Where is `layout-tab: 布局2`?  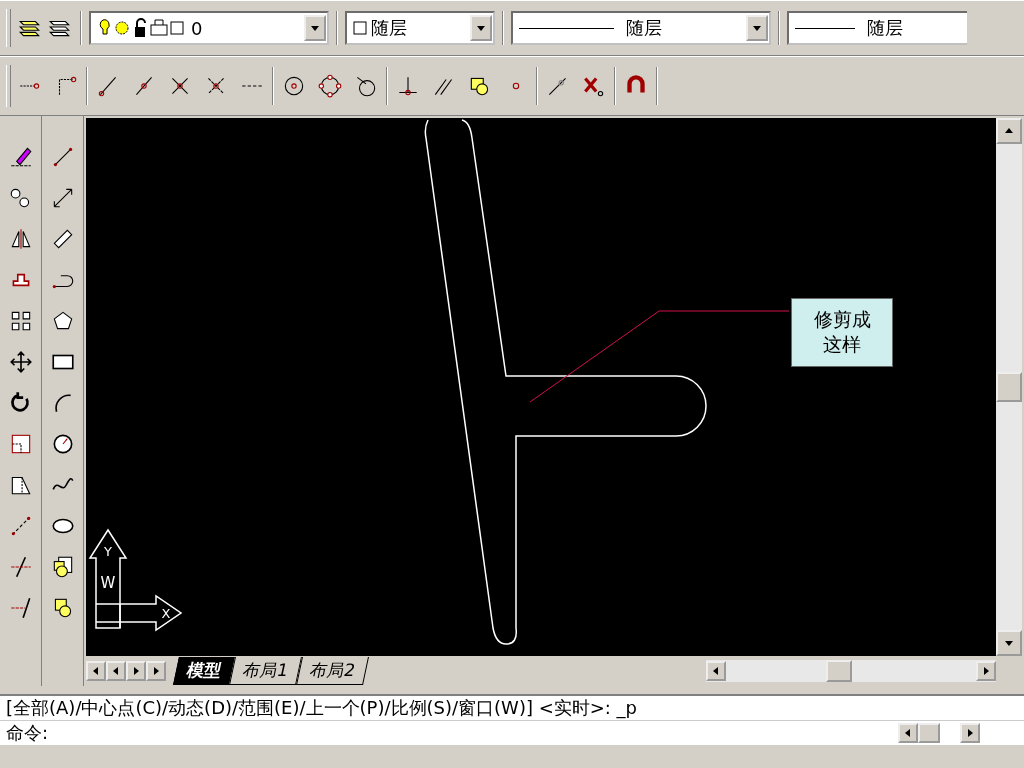
layout-tab: 布局2 is located at coordinates (332, 671).